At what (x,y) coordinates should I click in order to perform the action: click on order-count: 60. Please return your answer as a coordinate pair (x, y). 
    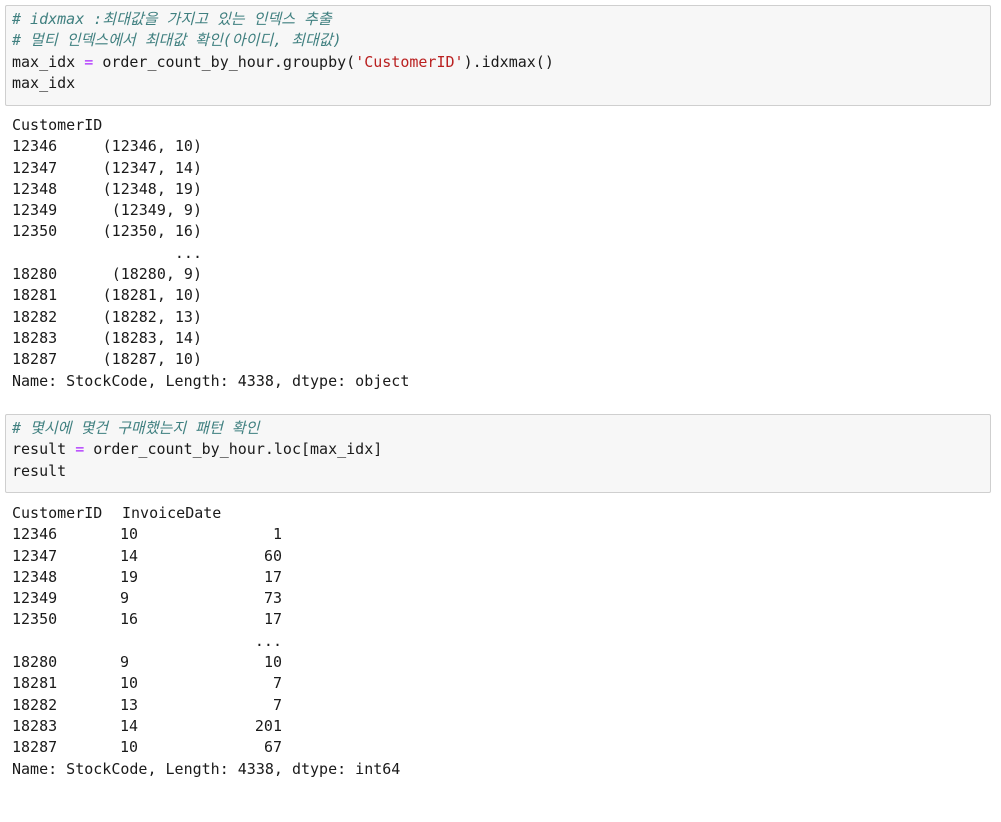
    Looking at the image, I should click on (272, 555).